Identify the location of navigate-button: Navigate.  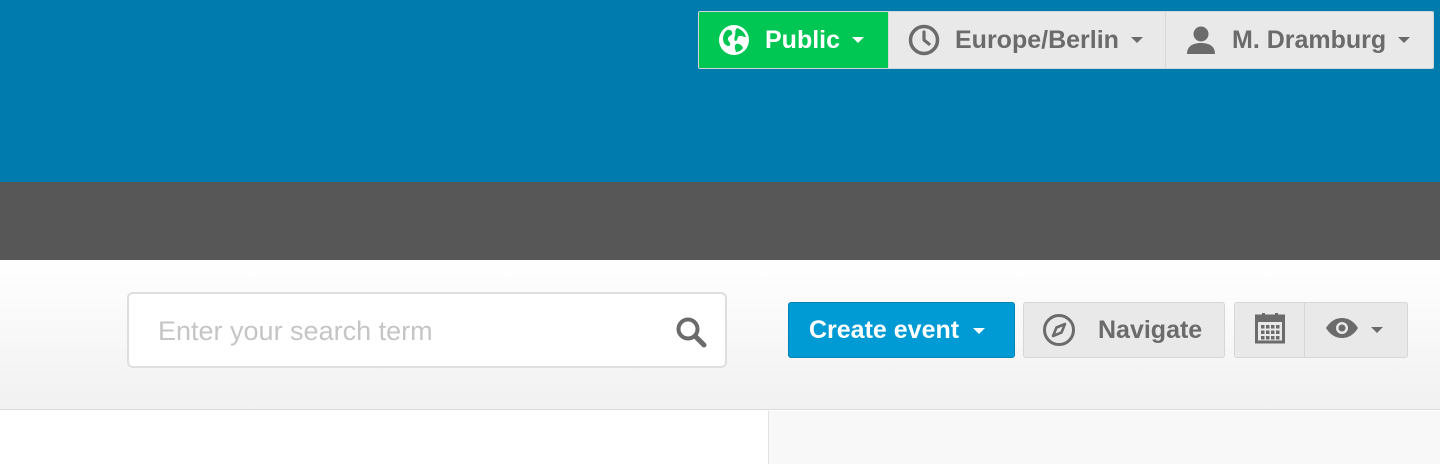
(1124, 330).